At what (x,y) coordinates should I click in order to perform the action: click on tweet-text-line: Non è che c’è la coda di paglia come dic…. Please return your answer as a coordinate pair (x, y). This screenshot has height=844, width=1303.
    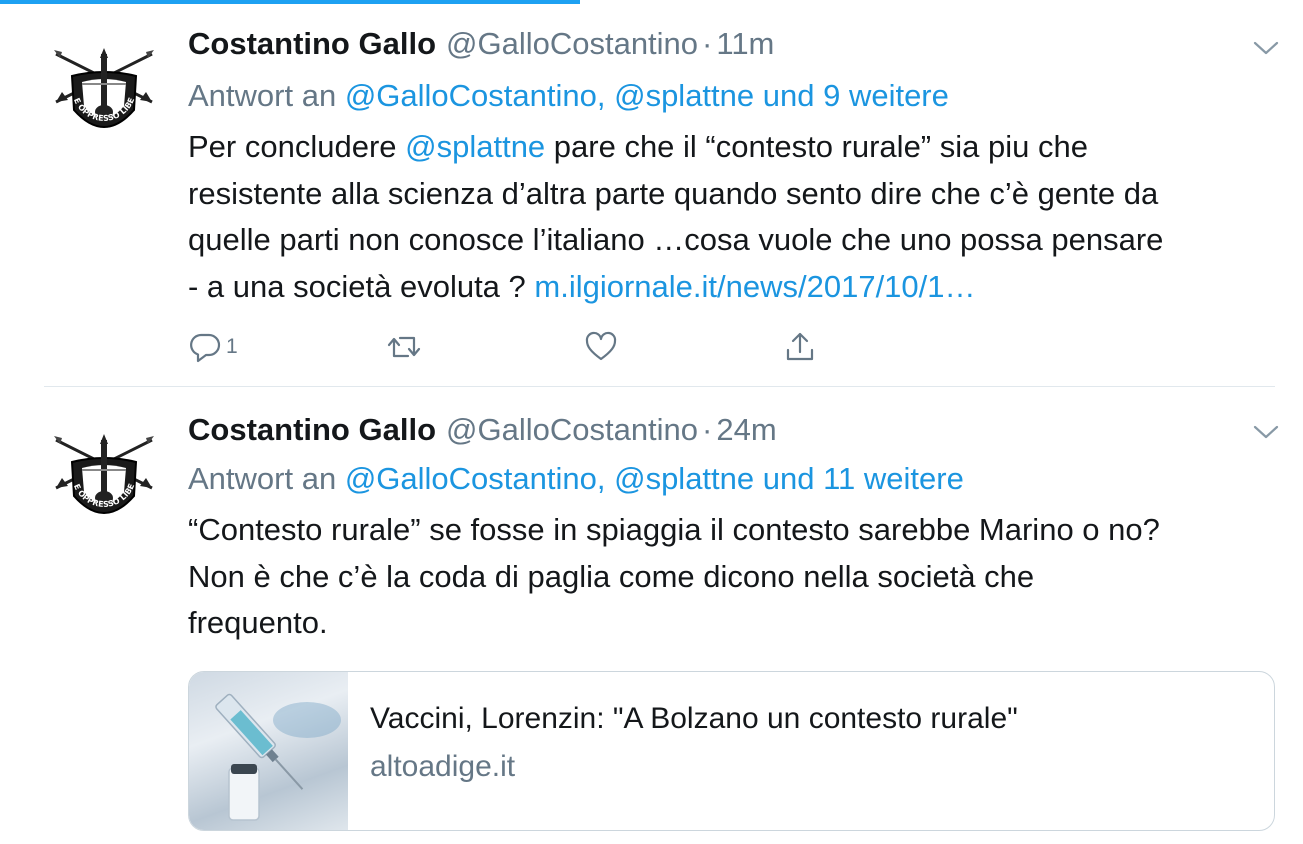
    Looking at the image, I should click on (611, 576).